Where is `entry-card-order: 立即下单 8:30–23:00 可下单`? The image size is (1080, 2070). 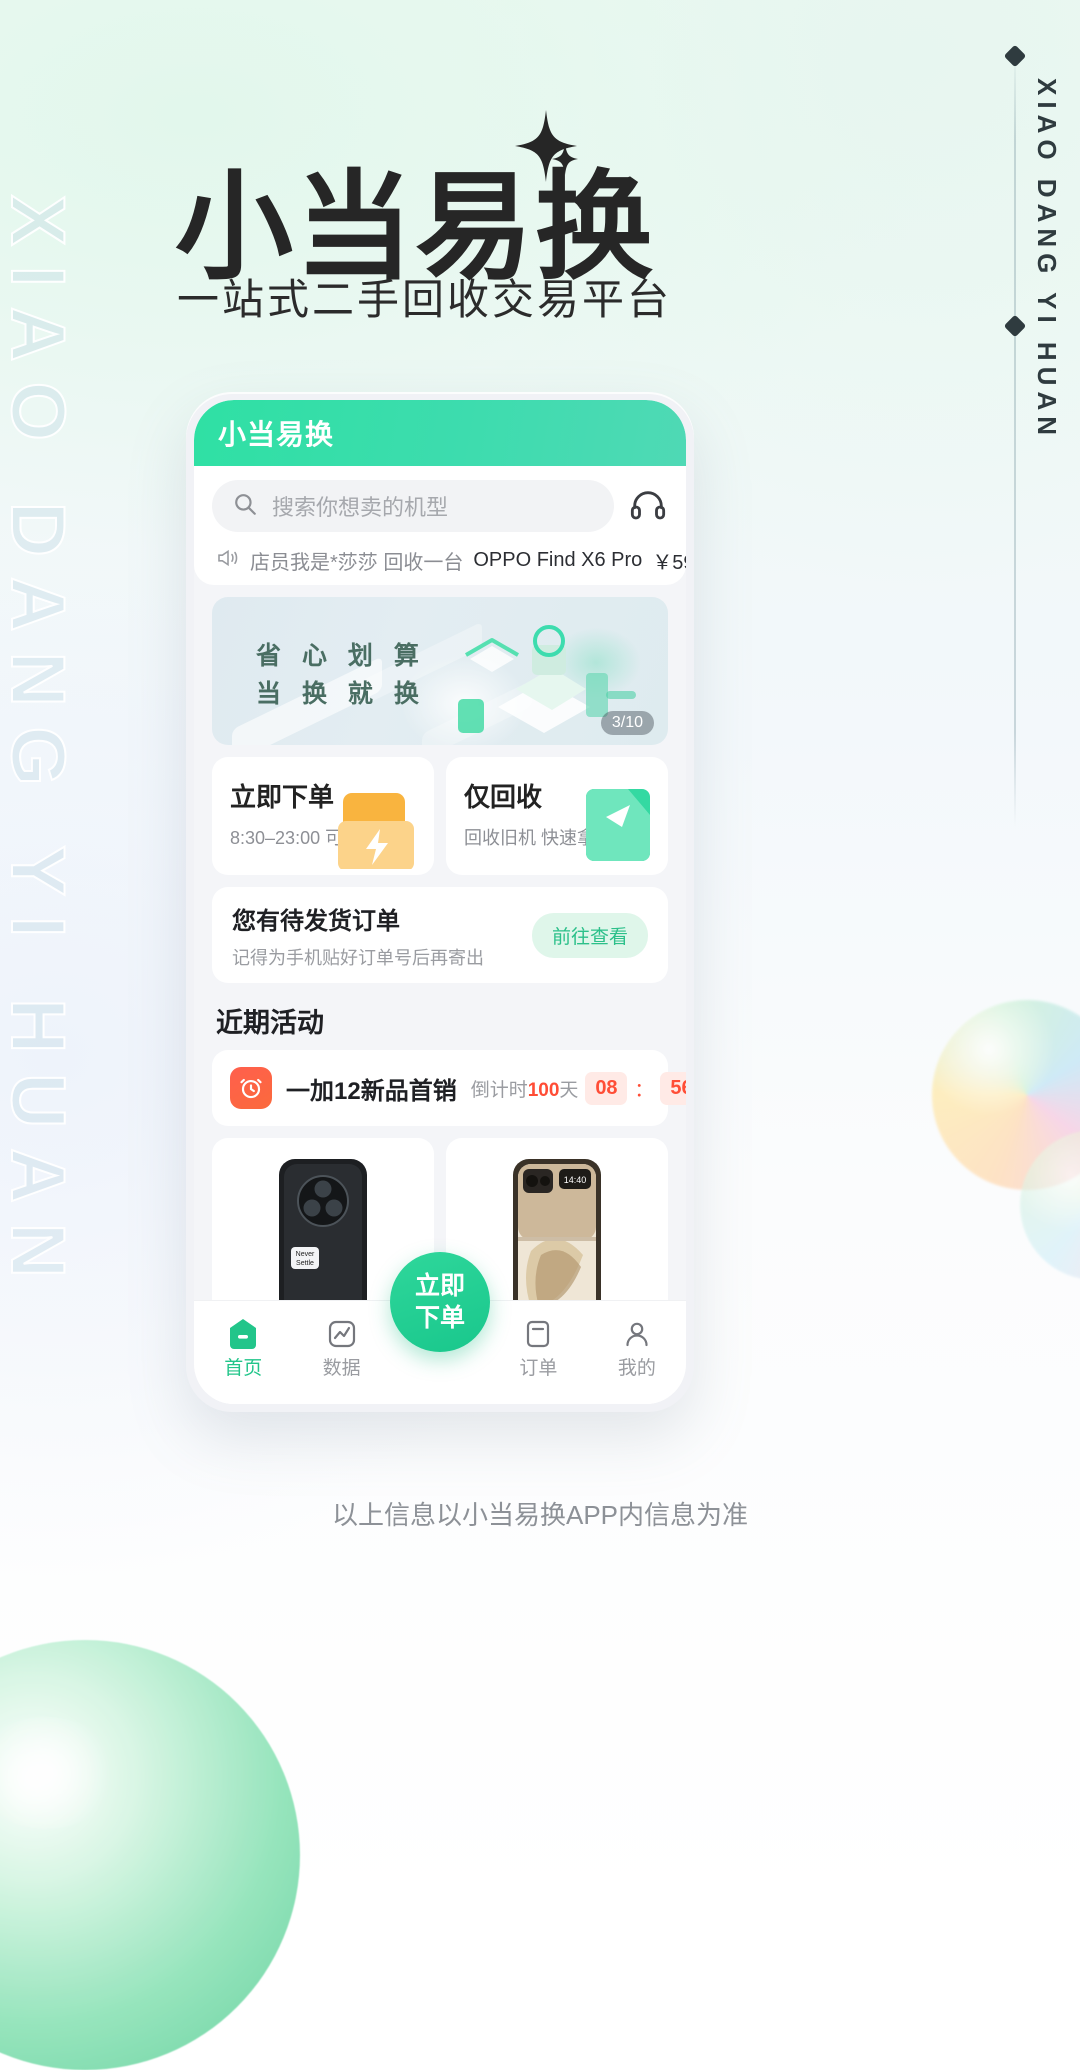
entry-card-order: 立即下单 8:30–23:00 可下单 is located at coordinates (323, 816).